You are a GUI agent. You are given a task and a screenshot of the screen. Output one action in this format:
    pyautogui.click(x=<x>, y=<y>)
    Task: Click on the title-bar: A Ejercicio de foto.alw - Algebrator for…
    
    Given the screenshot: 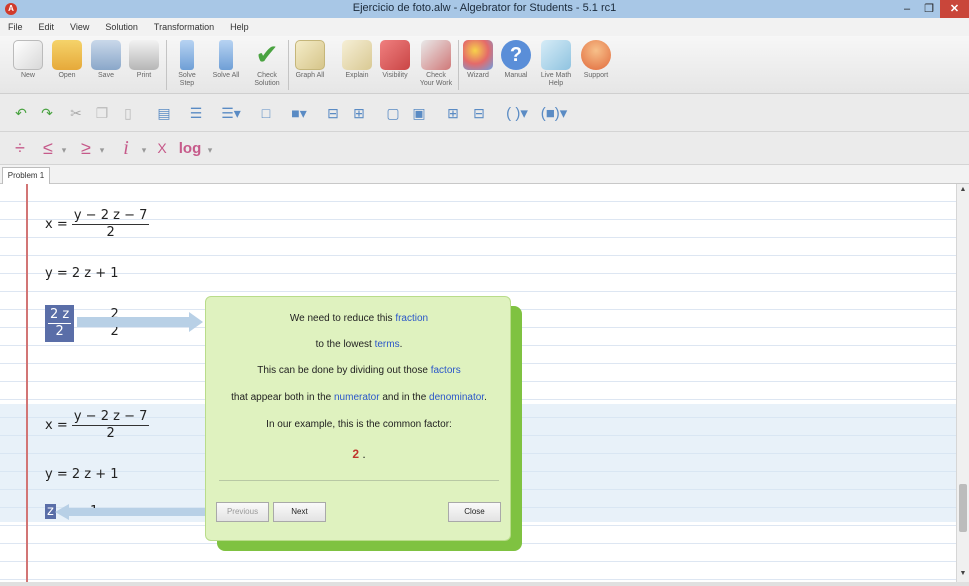 What is the action you would take?
    pyautogui.click(x=484, y=9)
    